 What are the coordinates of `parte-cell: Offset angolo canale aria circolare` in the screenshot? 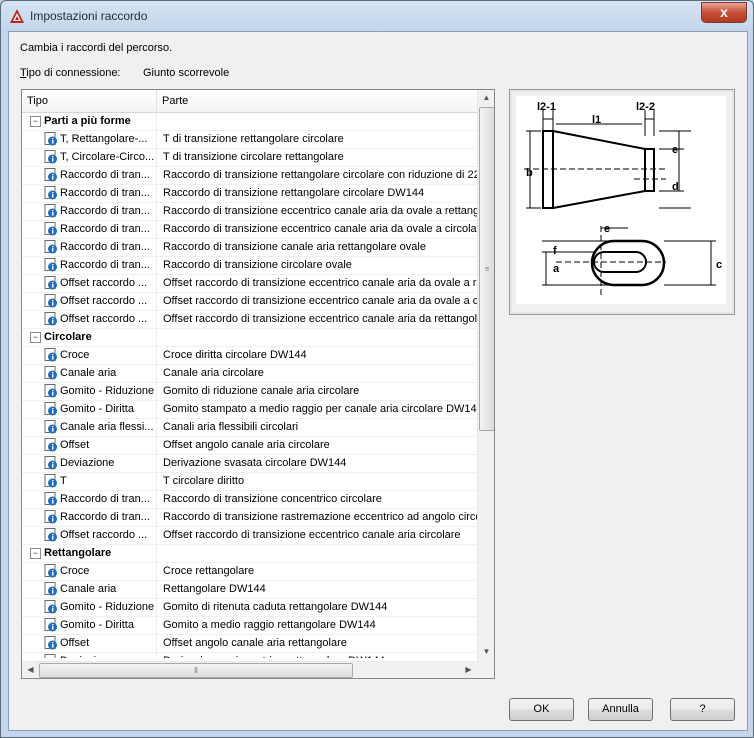 It's located at (320, 445).